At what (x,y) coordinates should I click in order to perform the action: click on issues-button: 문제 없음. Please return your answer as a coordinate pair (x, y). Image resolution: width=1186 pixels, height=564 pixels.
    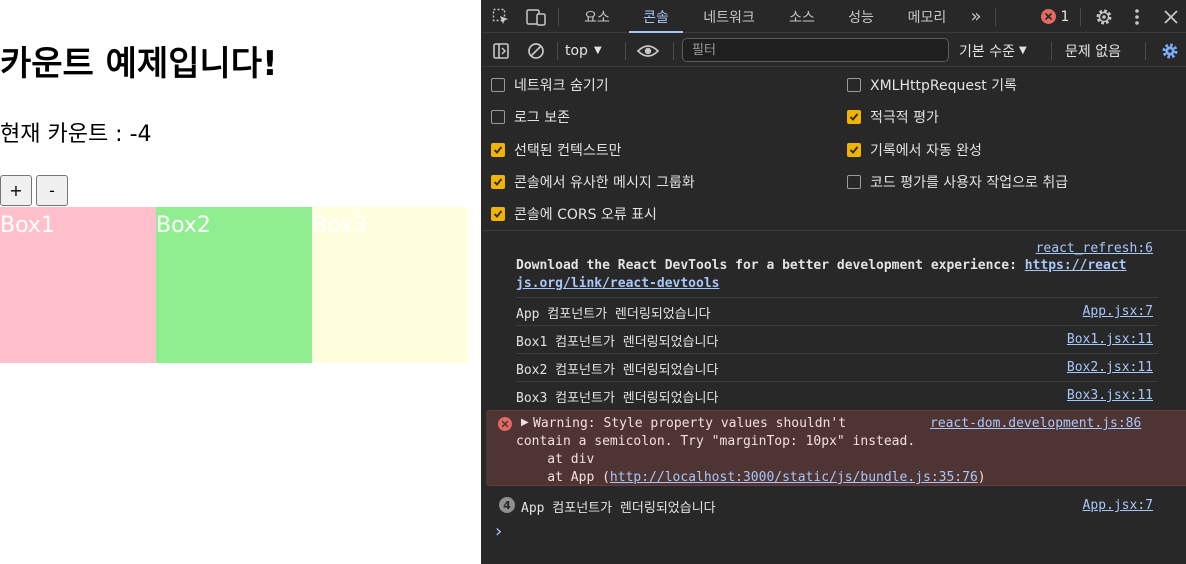
    Looking at the image, I should click on (1098, 50).